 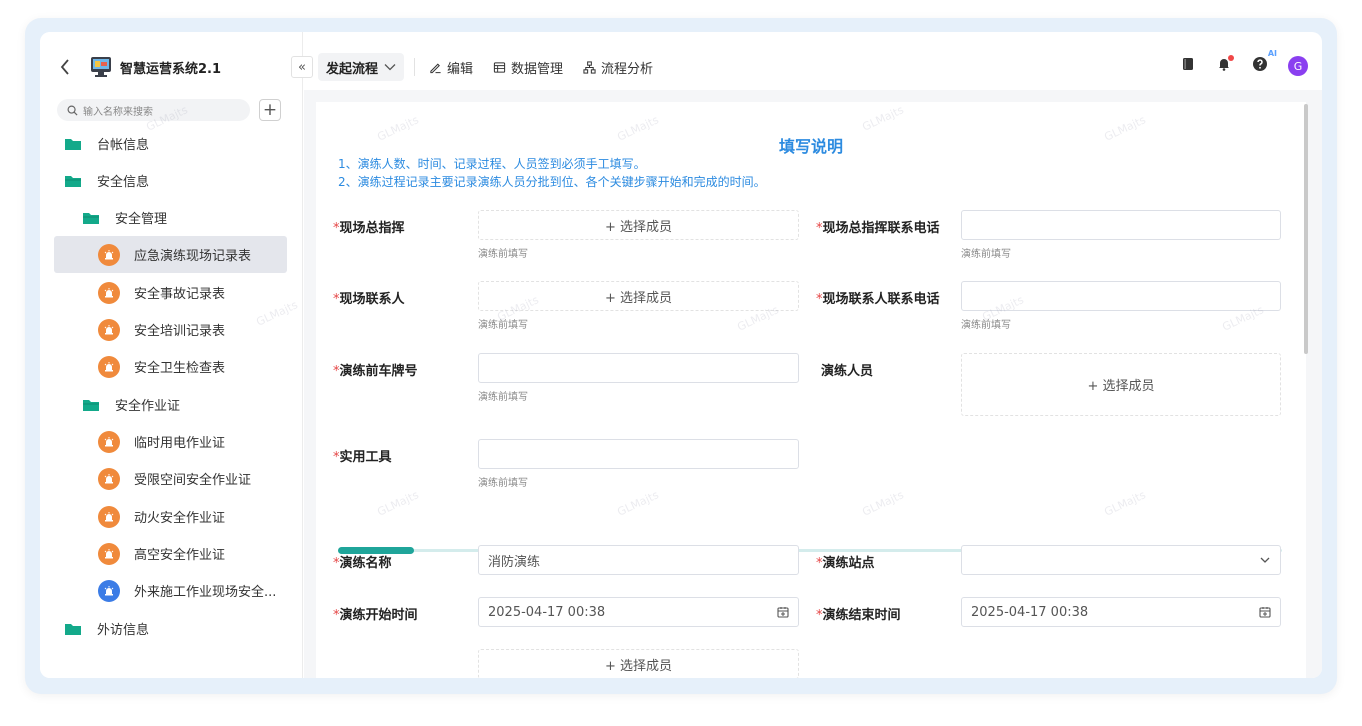 I want to click on sidebar-item-label: 应急演练现场记录表, so click(x=193, y=256).